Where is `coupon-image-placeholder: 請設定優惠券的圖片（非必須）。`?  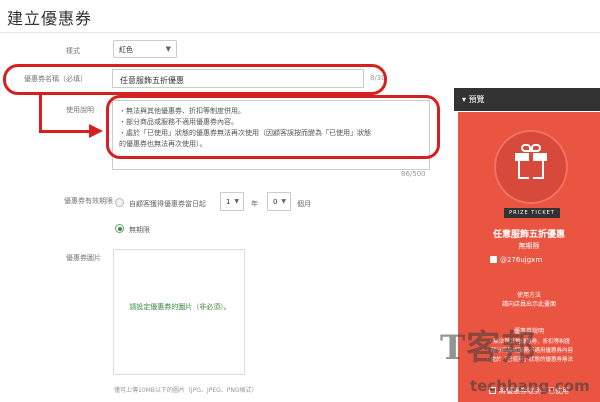
coupon-image-placeholder: 請設定優惠券的圖片（非必須）。 is located at coordinates (180, 307).